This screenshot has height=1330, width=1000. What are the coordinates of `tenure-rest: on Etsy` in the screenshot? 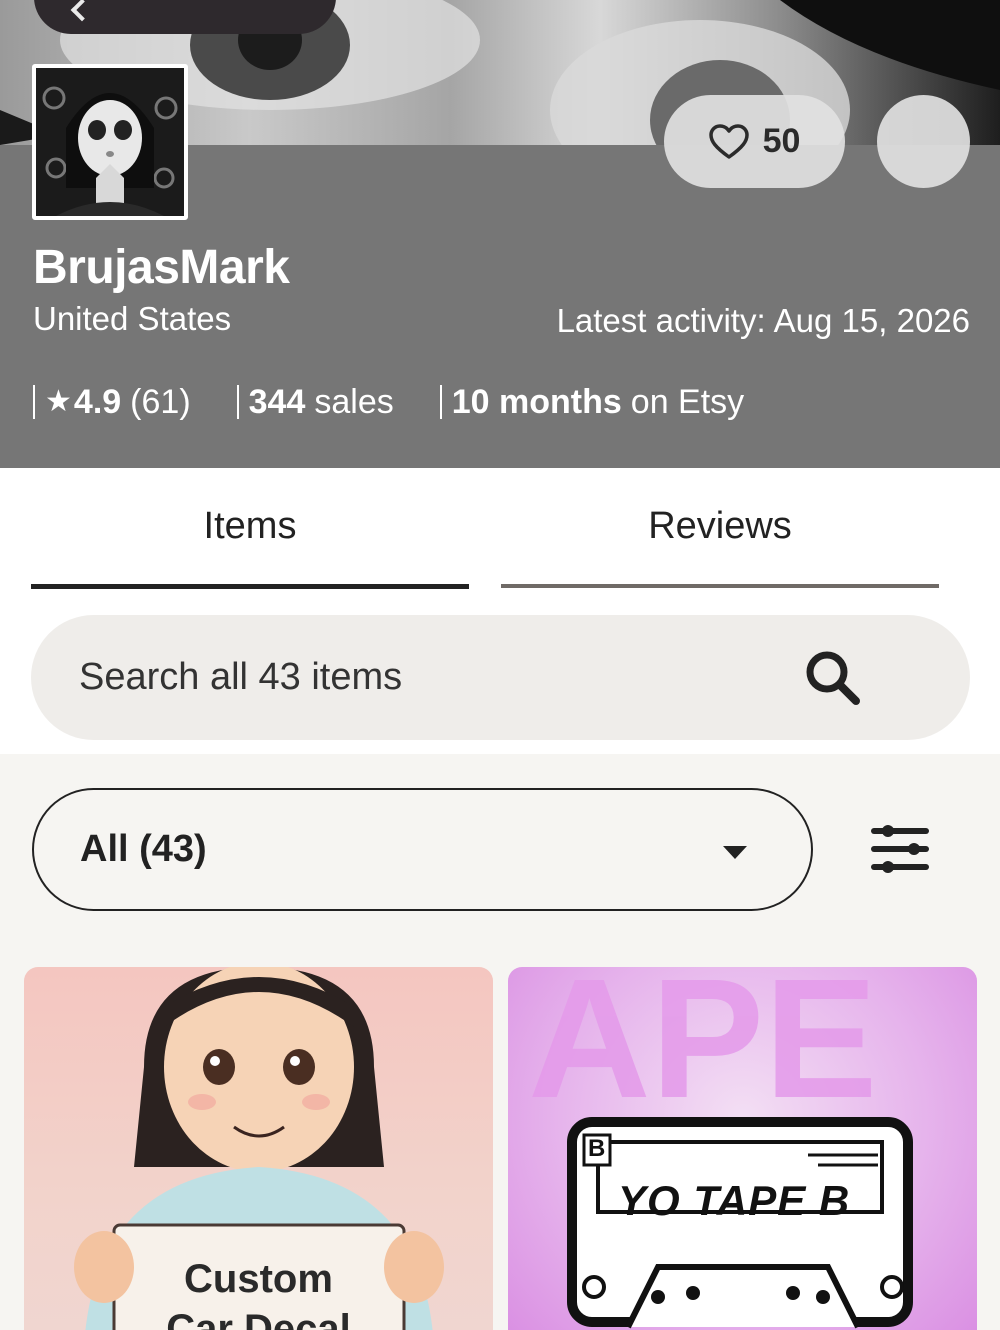 It's located at (687, 402).